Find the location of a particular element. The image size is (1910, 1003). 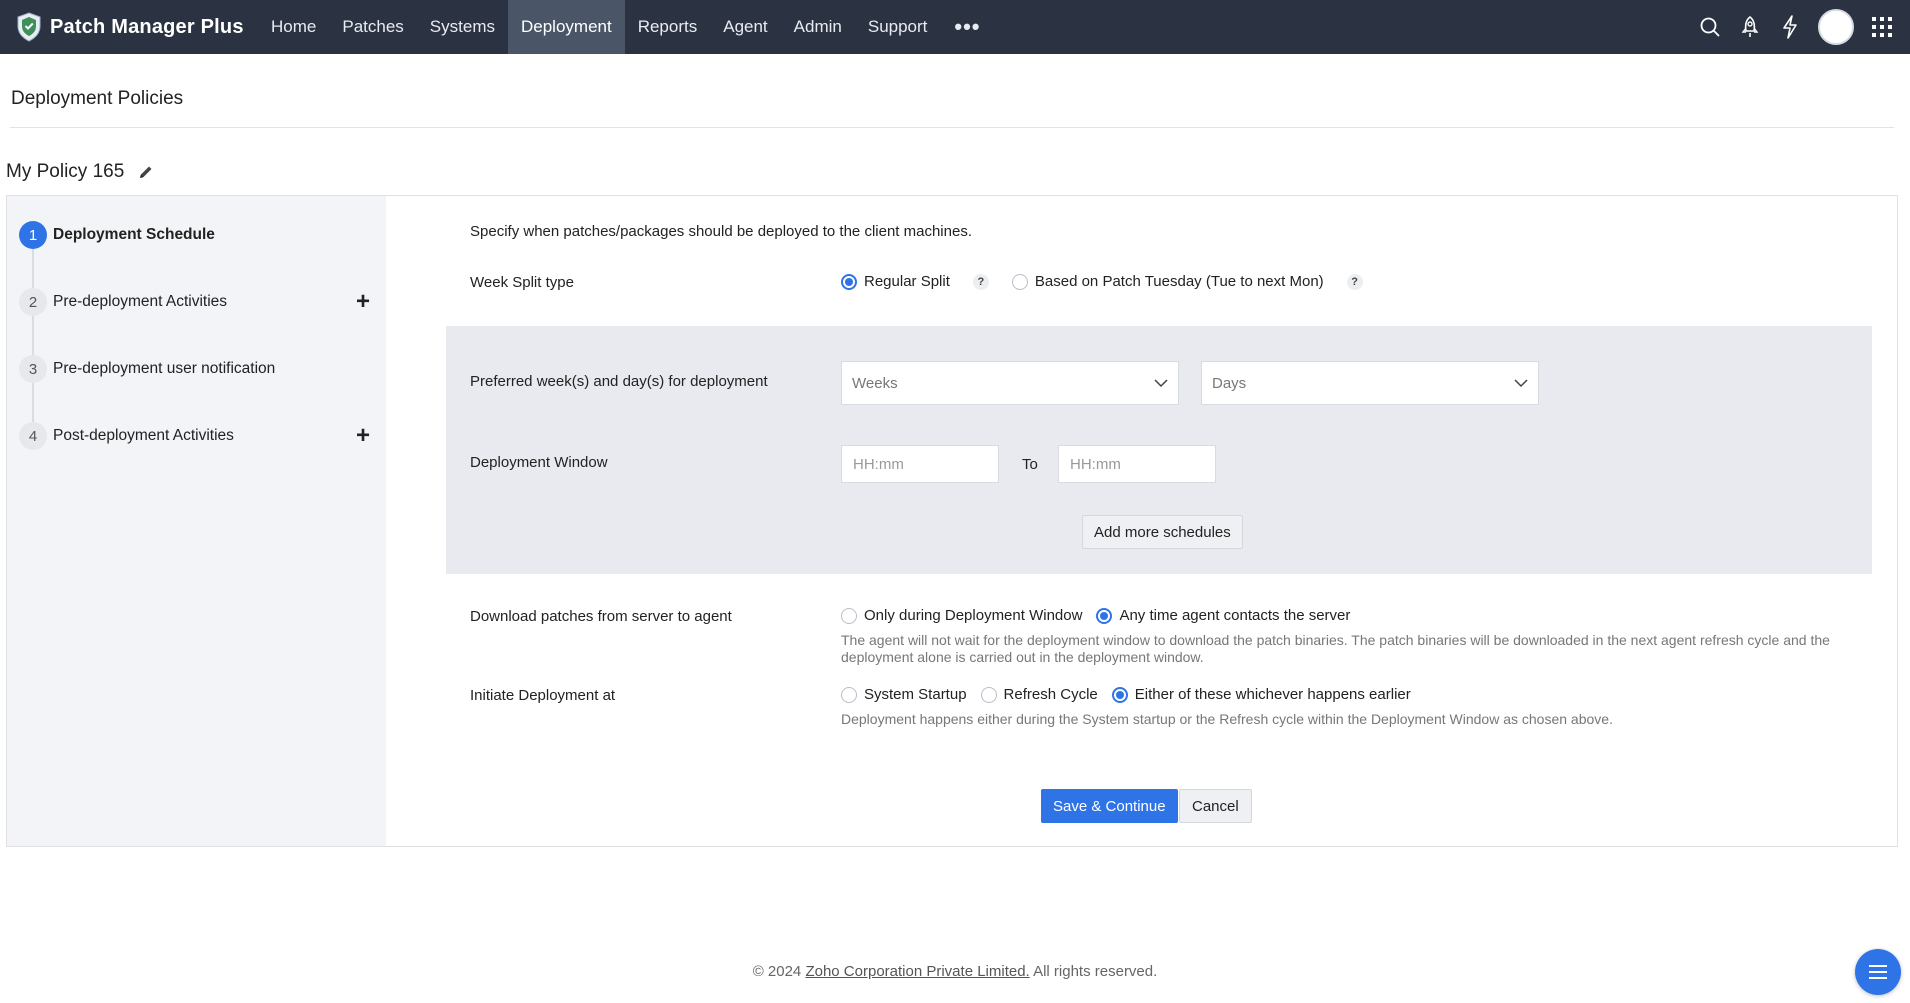

step-label: Pre-deployment Activities is located at coordinates (140, 301).